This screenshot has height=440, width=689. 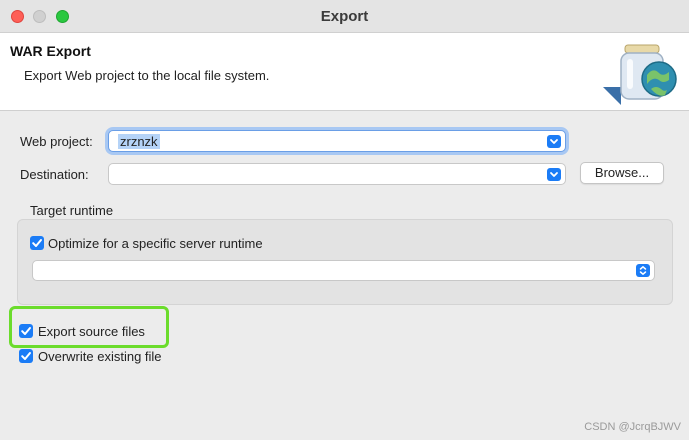 What do you see at coordinates (155, 243) in the screenshot?
I see `optimize-runtime-label: Optimize for a specific server runtime` at bounding box center [155, 243].